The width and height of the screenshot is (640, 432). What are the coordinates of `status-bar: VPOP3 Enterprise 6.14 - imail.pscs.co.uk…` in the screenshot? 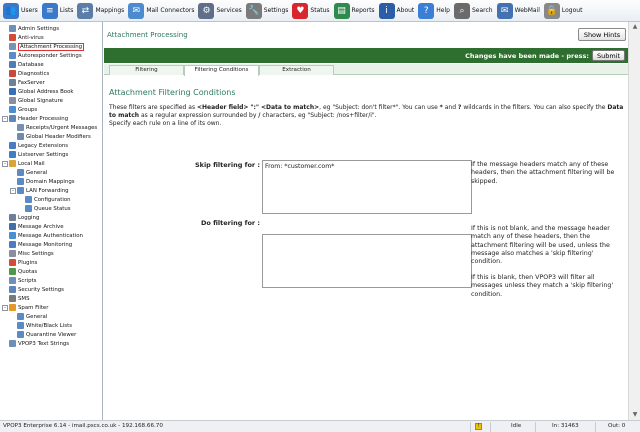 It's located at (320, 426).